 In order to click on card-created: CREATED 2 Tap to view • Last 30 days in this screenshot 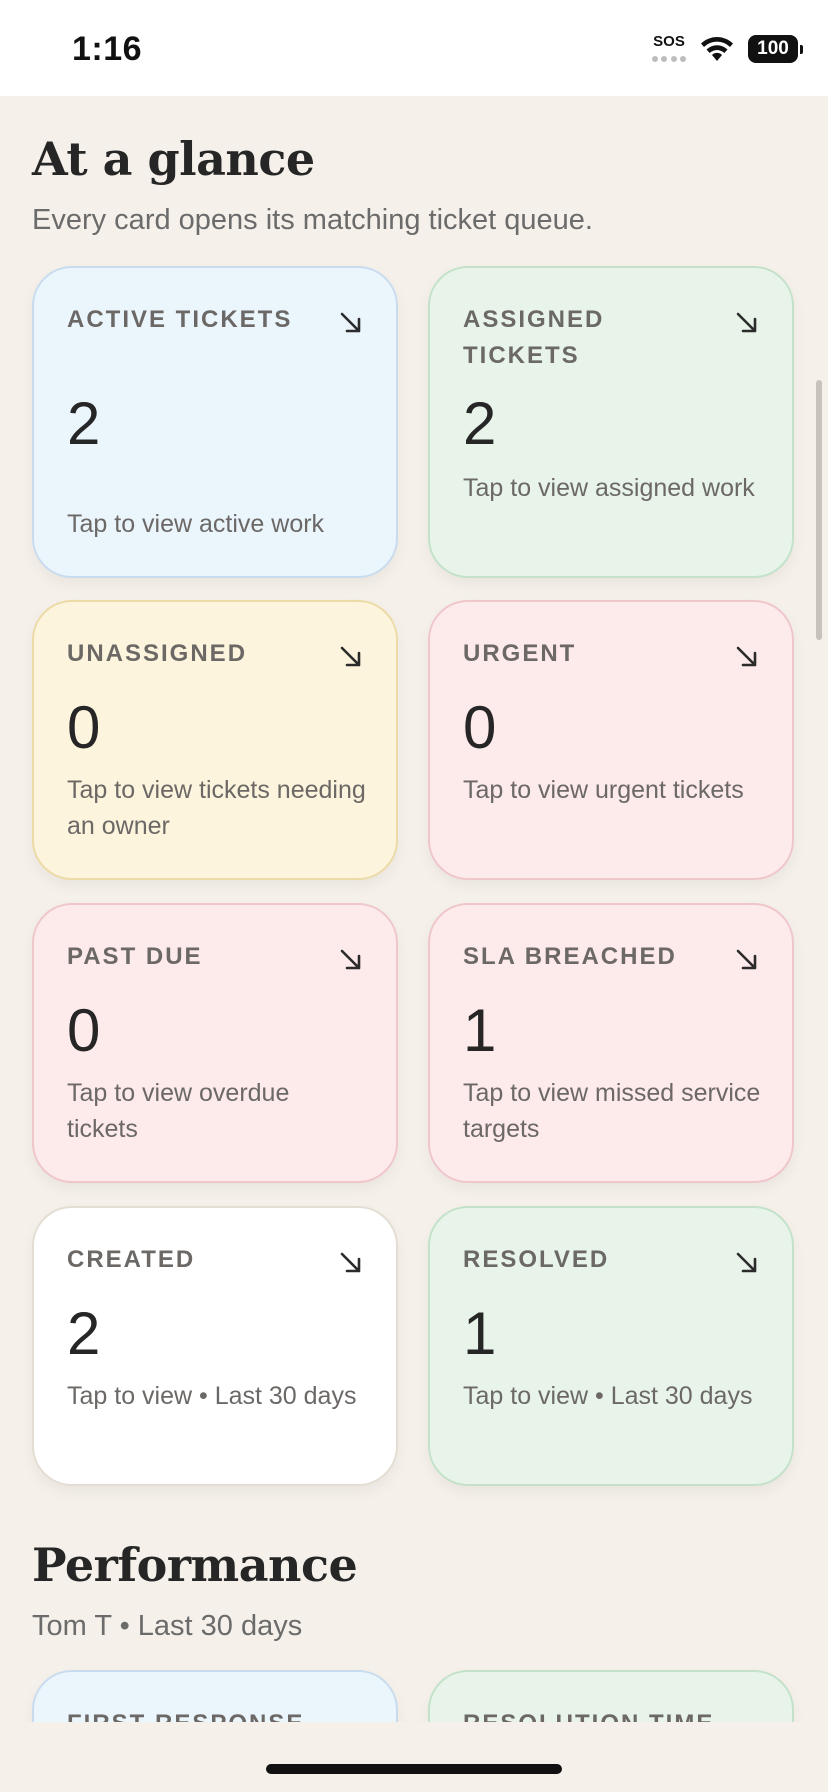, I will do `click(215, 1346)`.